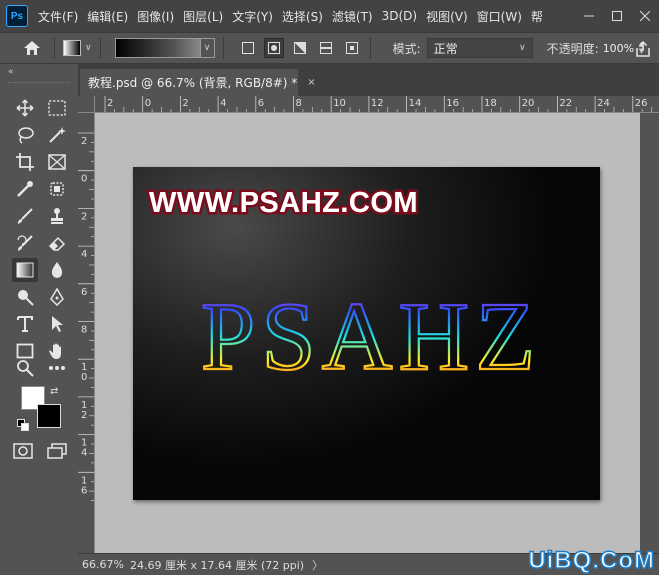  What do you see at coordinates (406, 48) in the screenshot?
I see `mode-label: 模式:` at bounding box center [406, 48].